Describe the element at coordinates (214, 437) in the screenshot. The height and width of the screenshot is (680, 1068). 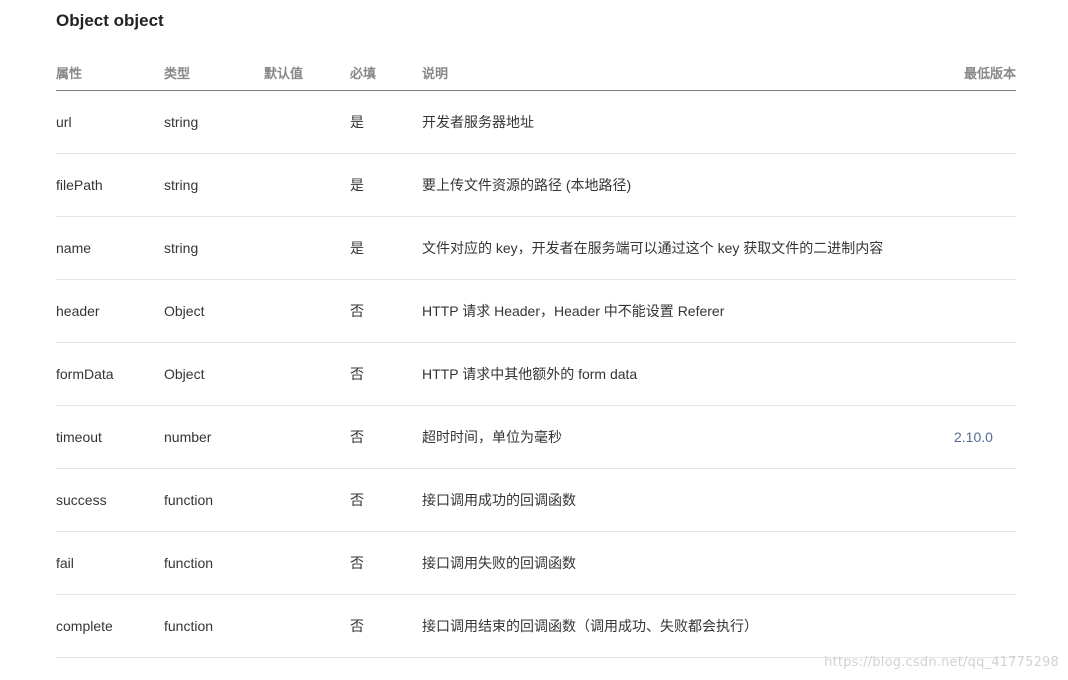
I see `cell-type: number` at that location.